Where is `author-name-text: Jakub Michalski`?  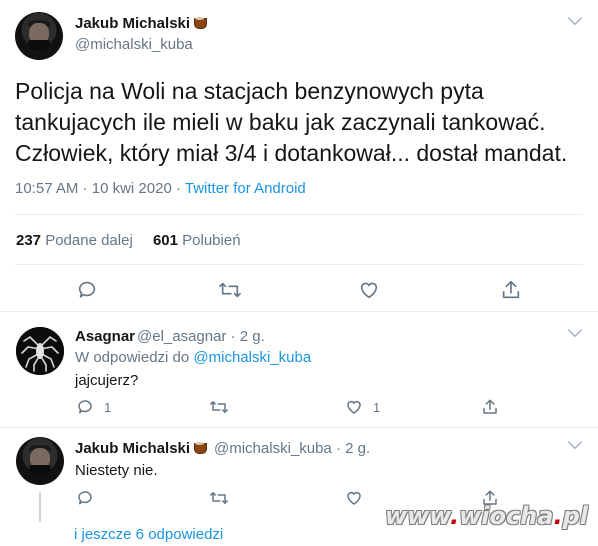
author-name-text: Jakub Michalski is located at coordinates (132, 23).